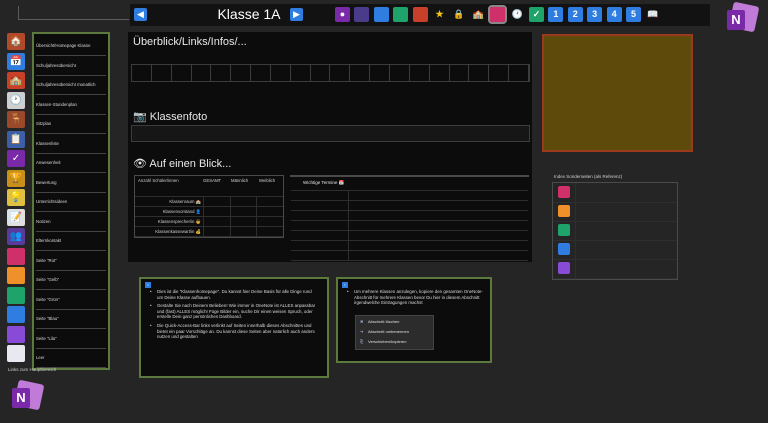 The height and width of the screenshot is (423, 768). What do you see at coordinates (71, 358) in the screenshot?
I see `sidebar-item: Leer` at bounding box center [71, 358].